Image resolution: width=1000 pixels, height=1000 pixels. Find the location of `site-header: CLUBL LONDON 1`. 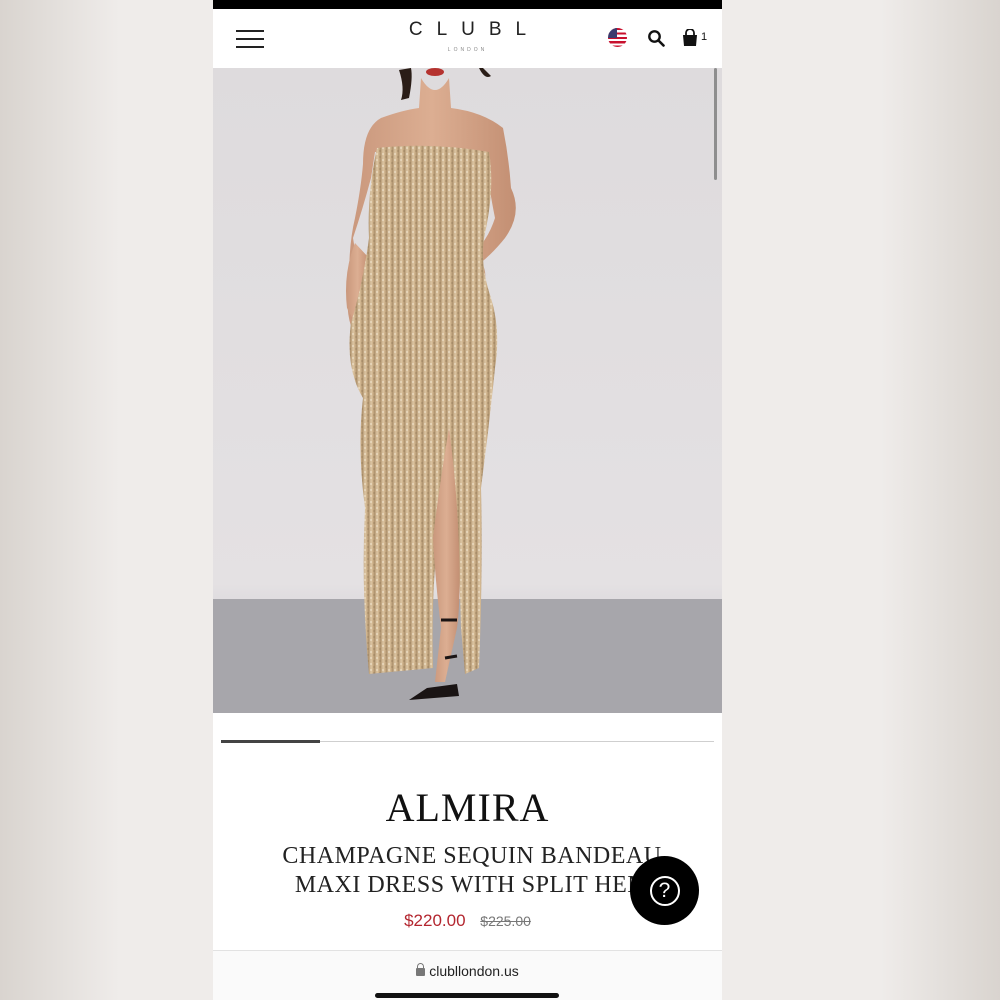

site-header: CLUBL LONDON 1 is located at coordinates (467, 39).